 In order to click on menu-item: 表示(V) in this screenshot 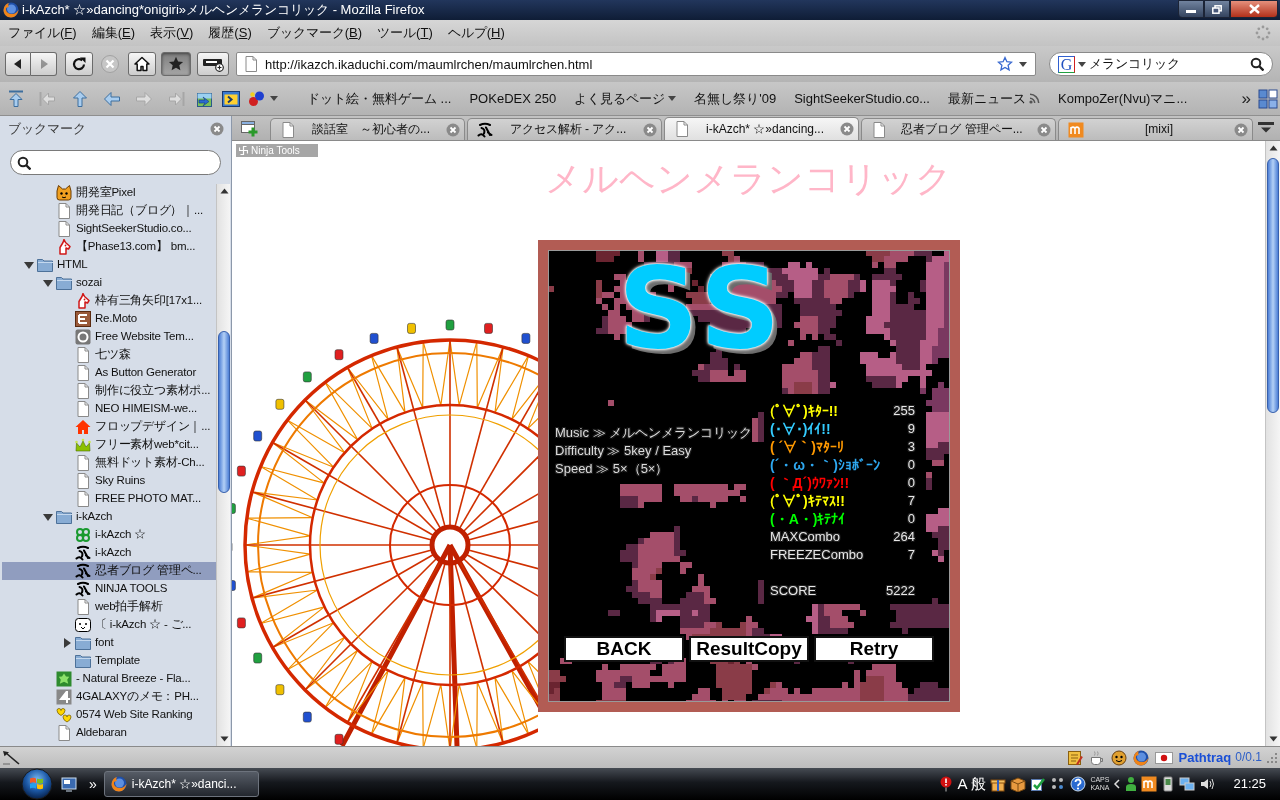, I will do `click(172, 33)`.